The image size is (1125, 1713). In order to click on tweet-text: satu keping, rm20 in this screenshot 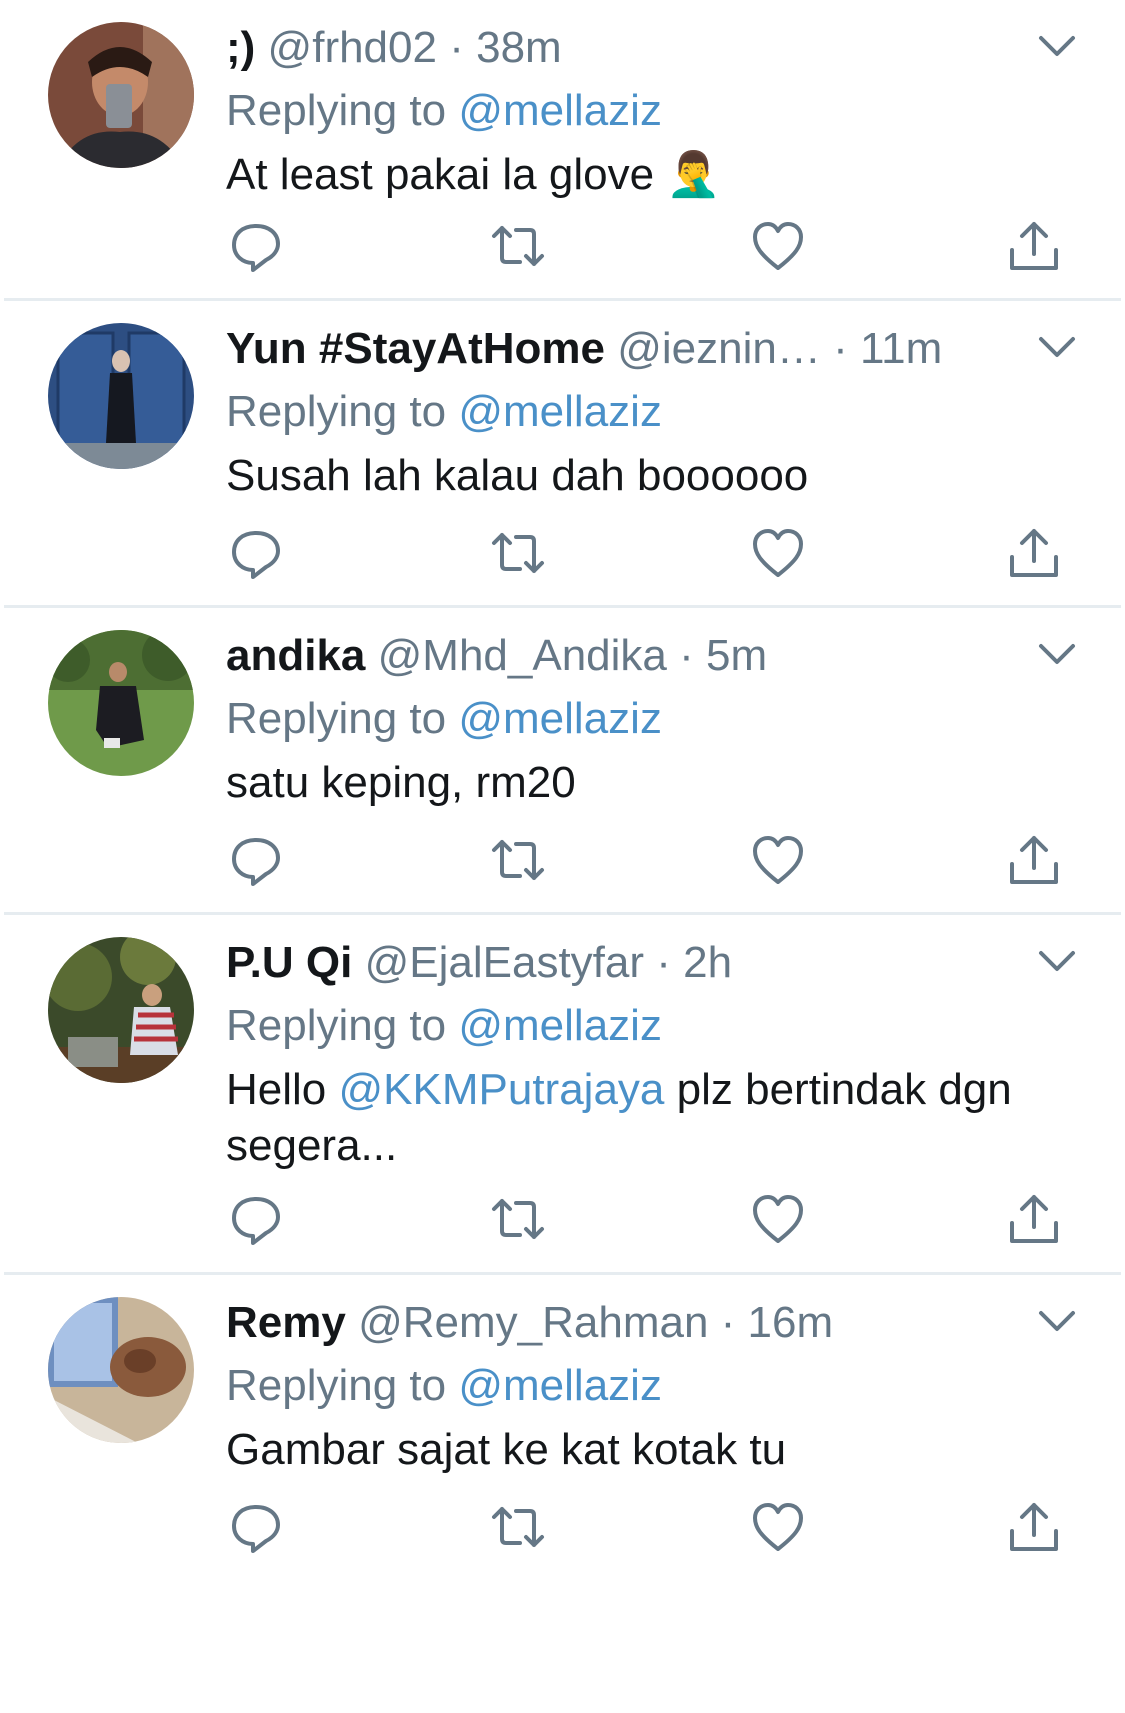, I will do `click(653, 783)`.